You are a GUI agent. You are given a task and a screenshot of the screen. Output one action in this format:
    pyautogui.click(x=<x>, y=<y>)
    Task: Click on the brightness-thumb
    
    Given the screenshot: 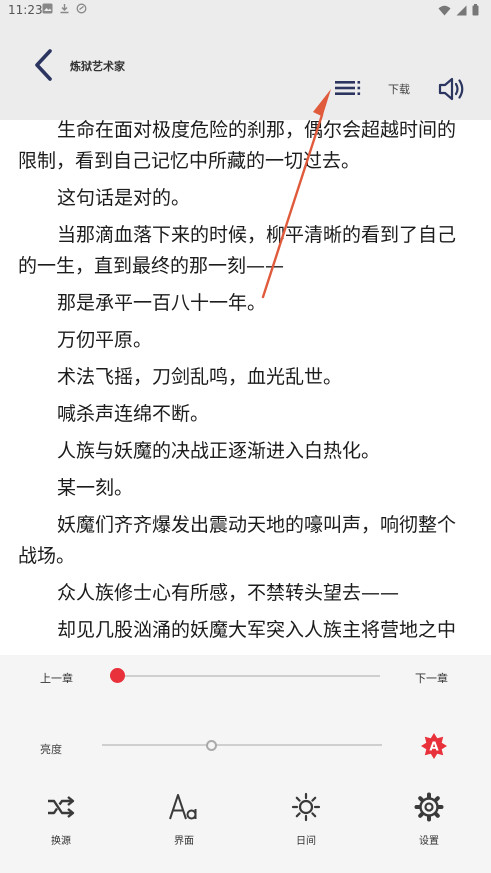 What is the action you would take?
    pyautogui.click(x=211, y=745)
    